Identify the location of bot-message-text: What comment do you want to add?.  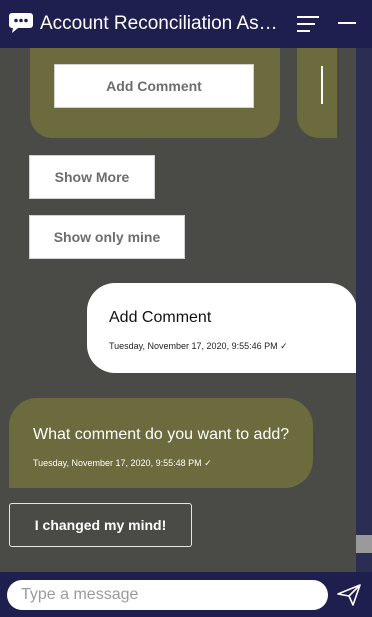
(161, 434).